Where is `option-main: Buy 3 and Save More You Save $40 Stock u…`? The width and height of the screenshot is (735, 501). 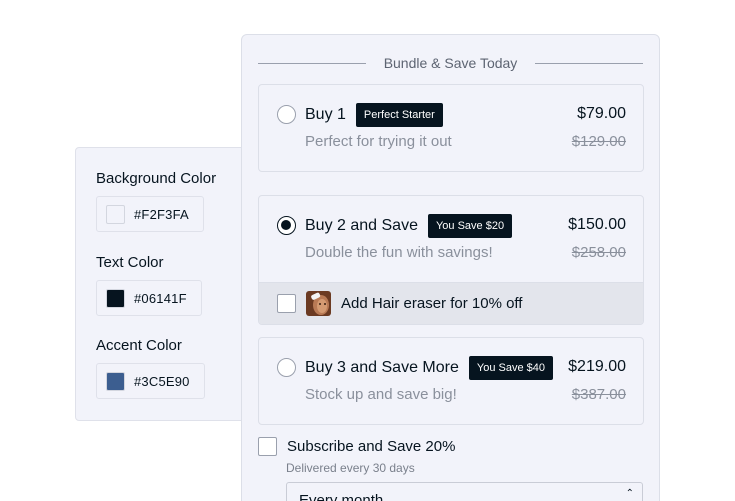
option-main: Buy 3 and Save More You Save $40 Stock u… is located at coordinates (451, 381).